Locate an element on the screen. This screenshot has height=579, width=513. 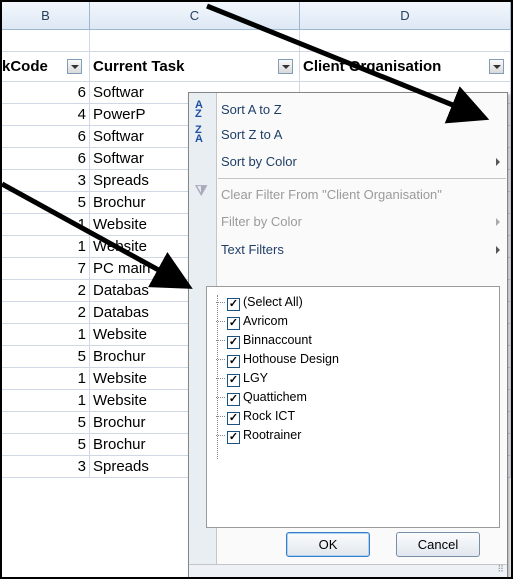
resize-bar is located at coordinates (348, 570).